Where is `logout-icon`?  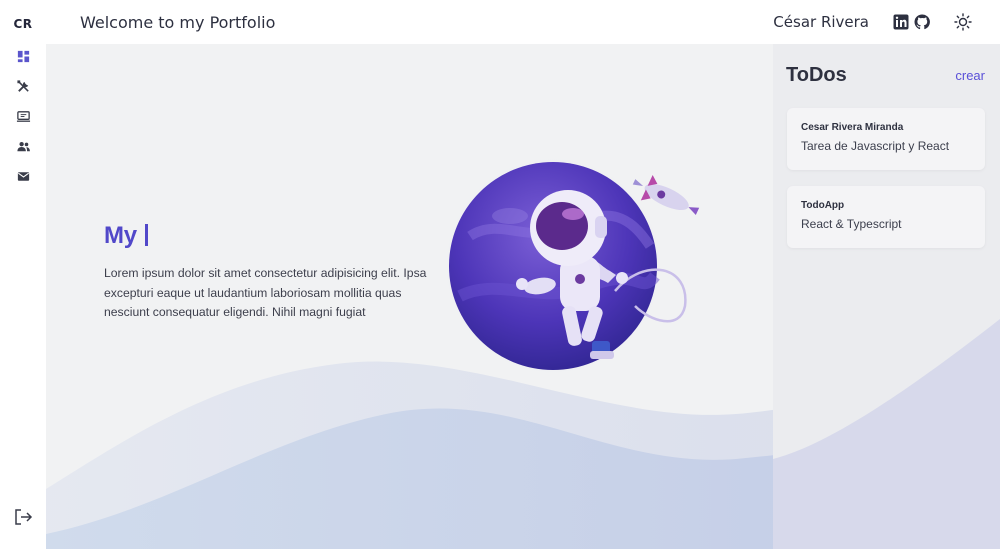 logout-icon is located at coordinates (23, 519).